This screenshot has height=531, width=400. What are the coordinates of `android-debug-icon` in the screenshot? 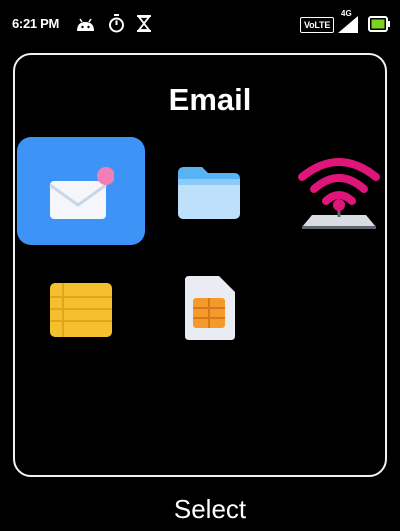 It's located at (85, 24).